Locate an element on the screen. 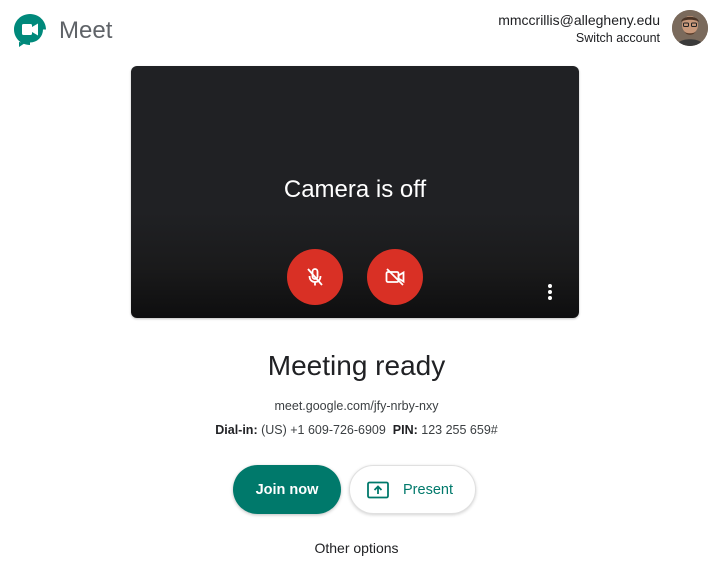 This screenshot has height=564, width=713. present-to-all-icon is located at coordinates (378, 490).